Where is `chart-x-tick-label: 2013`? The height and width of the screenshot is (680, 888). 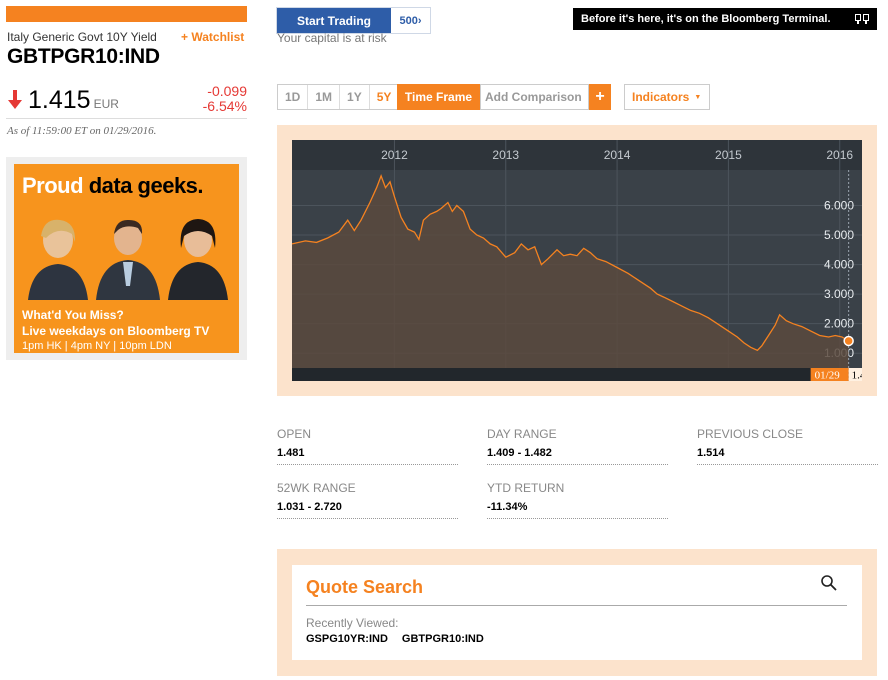 chart-x-tick-label: 2013 is located at coordinates (505, 155).